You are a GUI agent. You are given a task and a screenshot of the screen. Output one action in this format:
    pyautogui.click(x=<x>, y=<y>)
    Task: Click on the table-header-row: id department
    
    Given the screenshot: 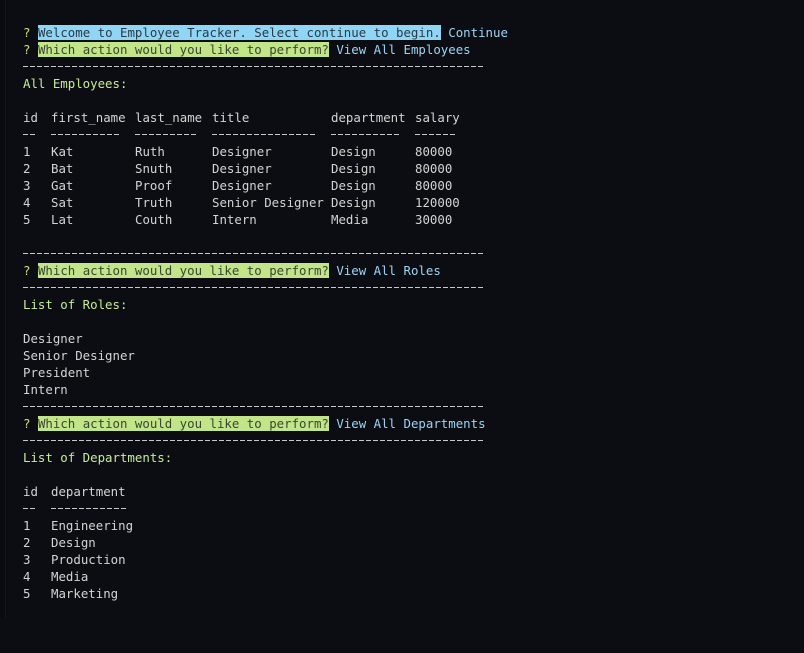 What is the action you would take?
    pyautogui.click(x=413, y=491)
    